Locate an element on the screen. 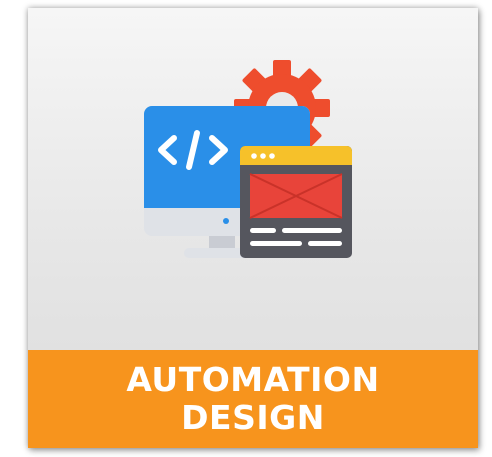 The height and width of the screenshot is (457, 492). browser-window-icon is located at coordinates (296, 202).